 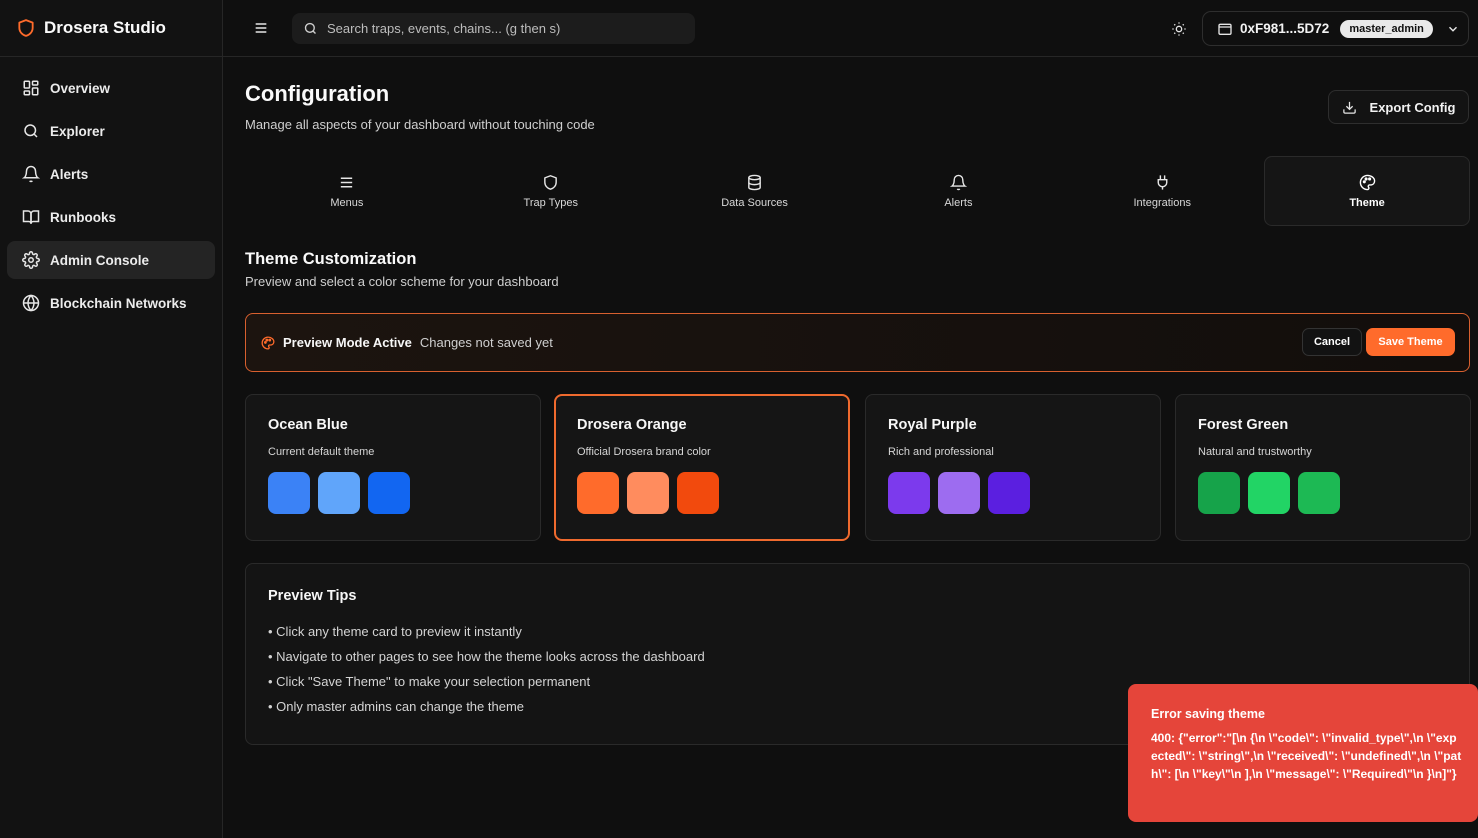 I want to click on download-icon, so click(x=1349, y=107).